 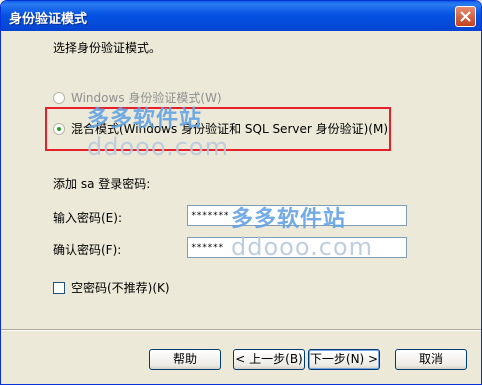 I want to click on radio-mixed-mode: 混合模式(Windows 身份验证和 SQL Server 身份验证)(M), so click(x=220, y=128).